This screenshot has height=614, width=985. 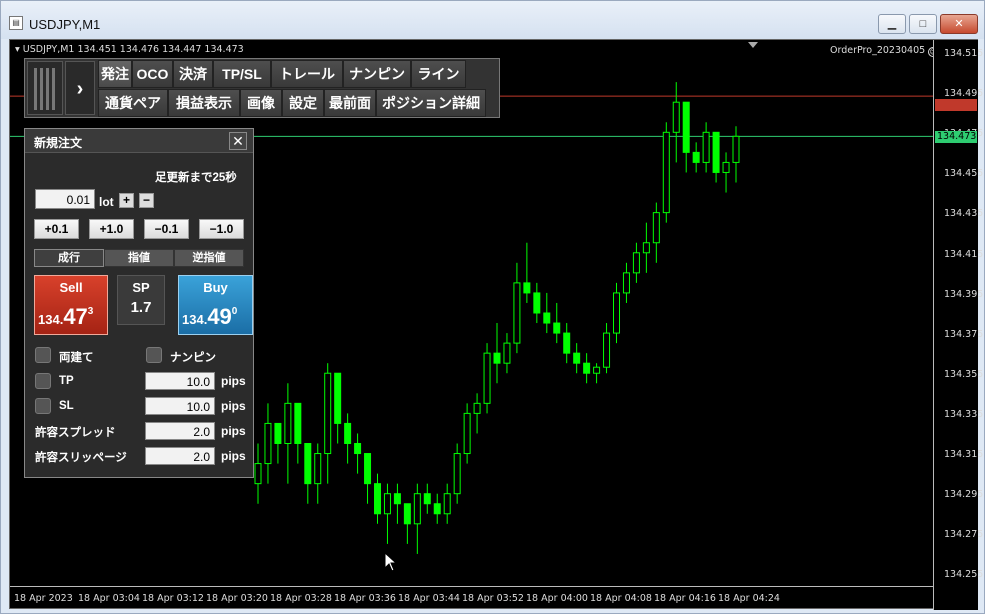 I want to click on minimize-button: ▁, so click(x=892, y=24).